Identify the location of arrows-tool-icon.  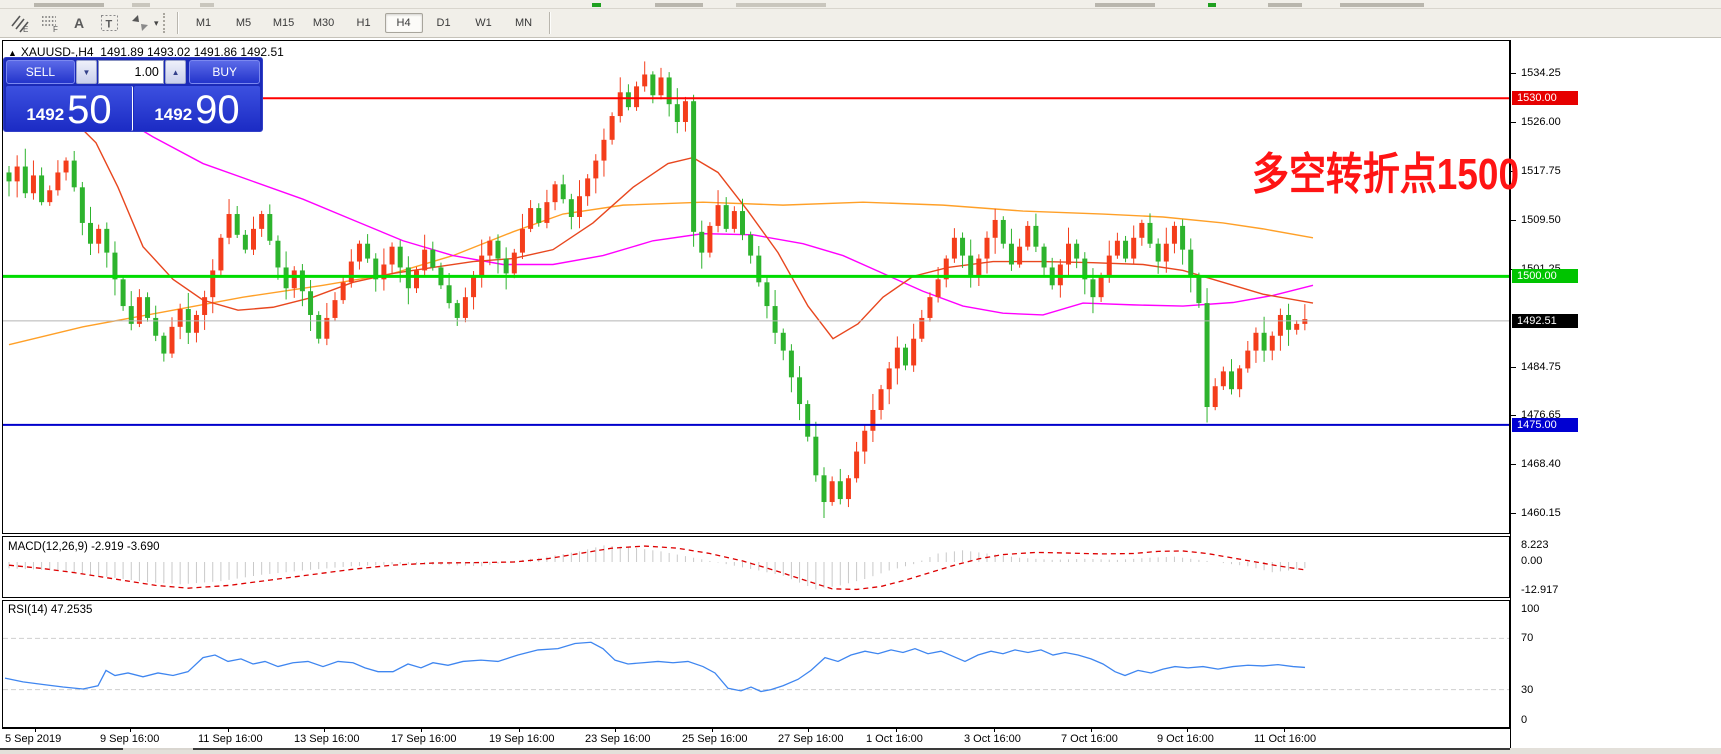
(139, 23).